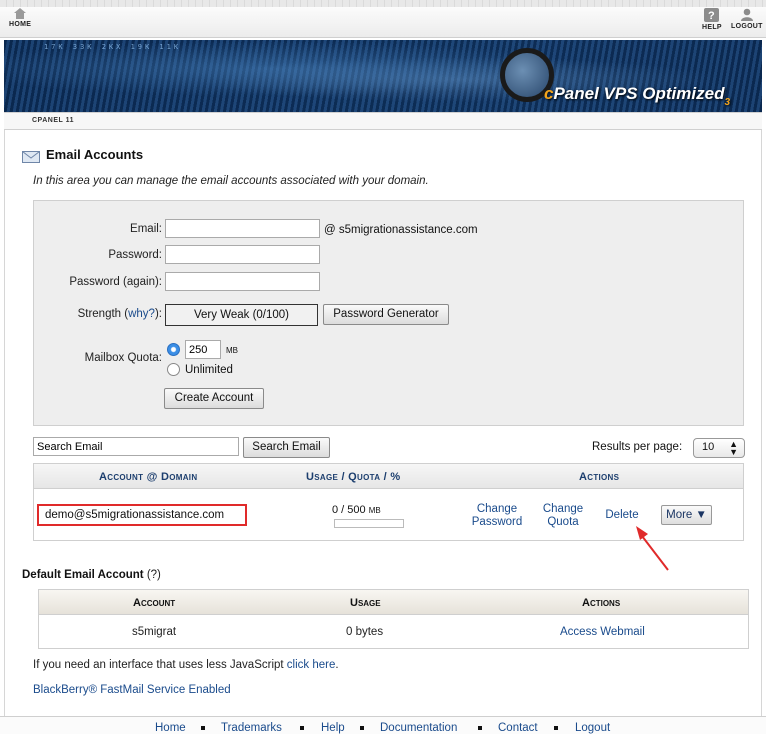 The width and height of the screenshot is (766, 734). Describe the element at coordinates (115, 282) in the screenshot. I see `password-again-label: Password (again):` at that location.